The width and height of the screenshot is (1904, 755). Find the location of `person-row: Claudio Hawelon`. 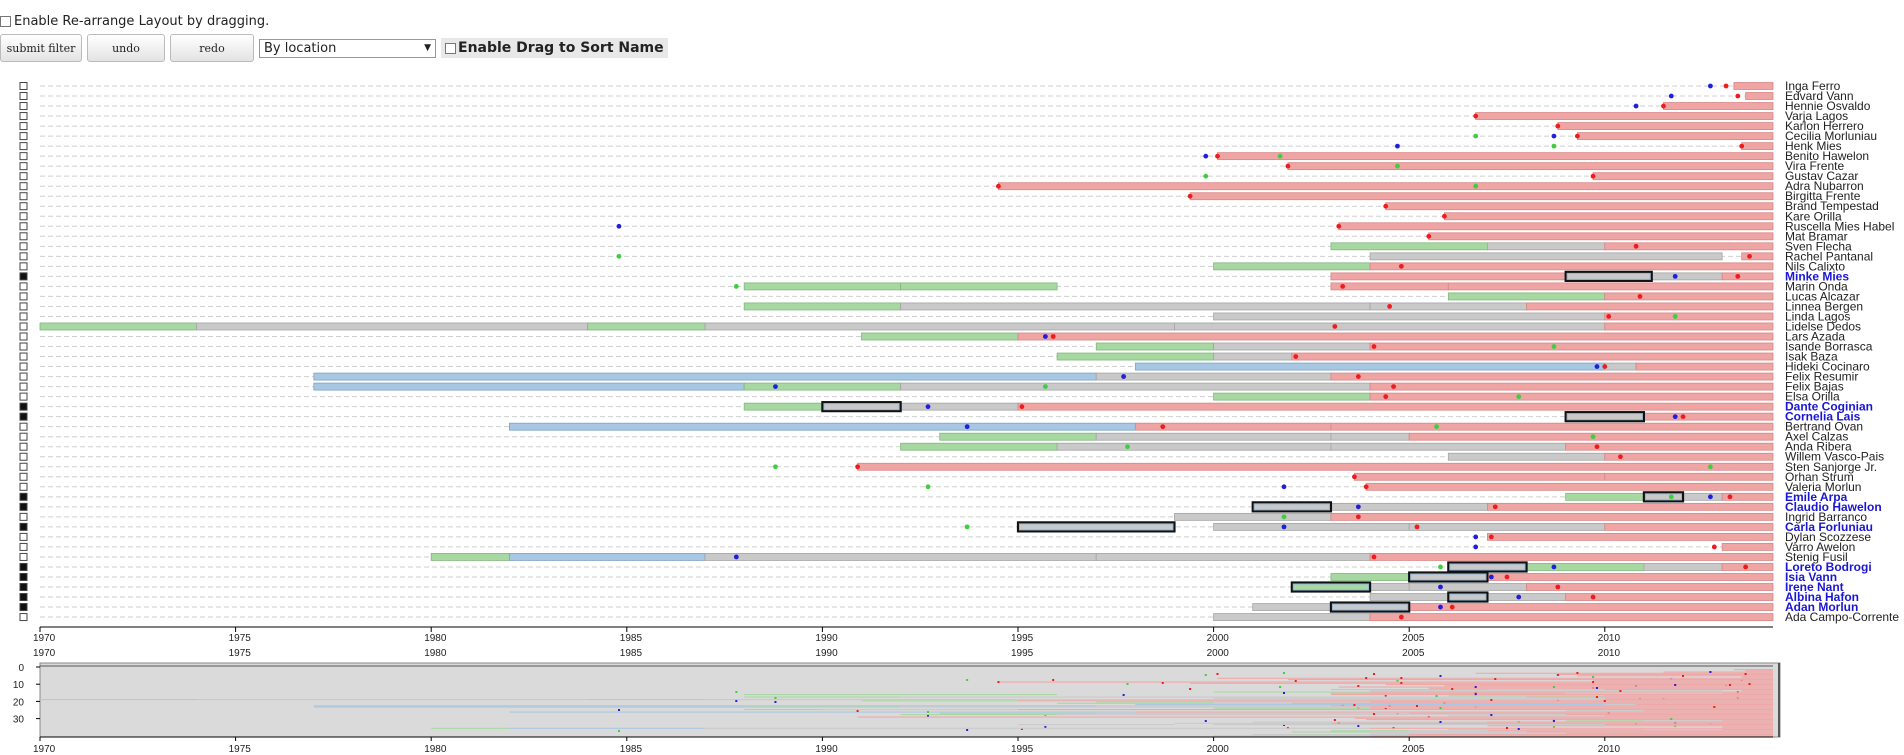

person-row: Claudio Hawelon is located at coordinates (950, 507).